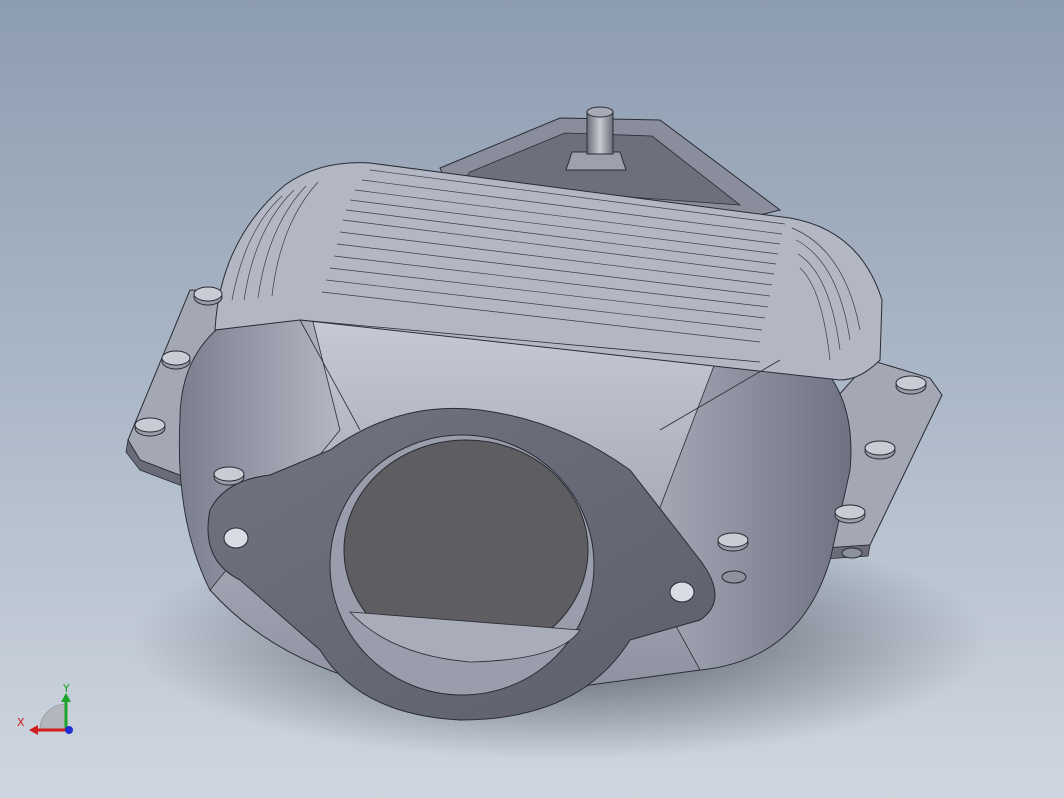  I want to click on flange-hole-left, so click(236, 538).